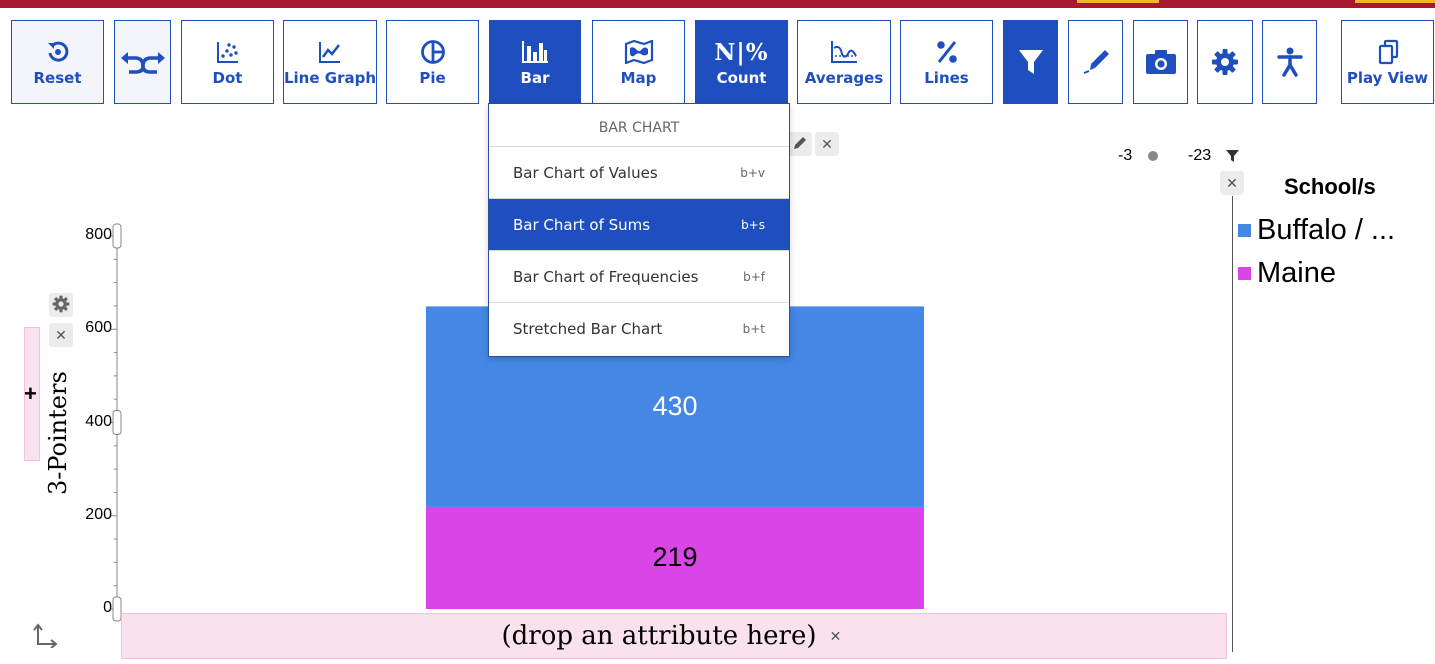  Describe the element at coordinates (45, 637) in the screenshot. I see `swap-axes-icon` at that location.